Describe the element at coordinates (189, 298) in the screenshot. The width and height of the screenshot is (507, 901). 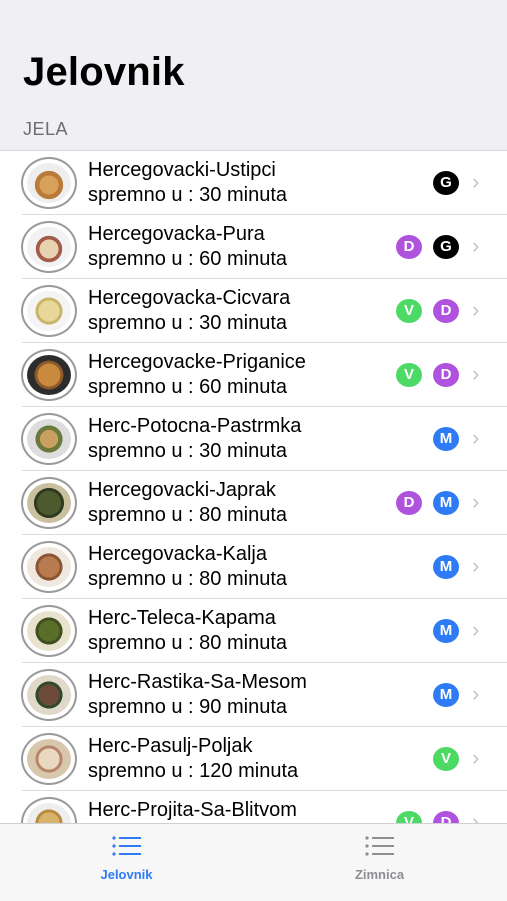
I see `dish-name: Hercegovacka-Cicvara` at that location.